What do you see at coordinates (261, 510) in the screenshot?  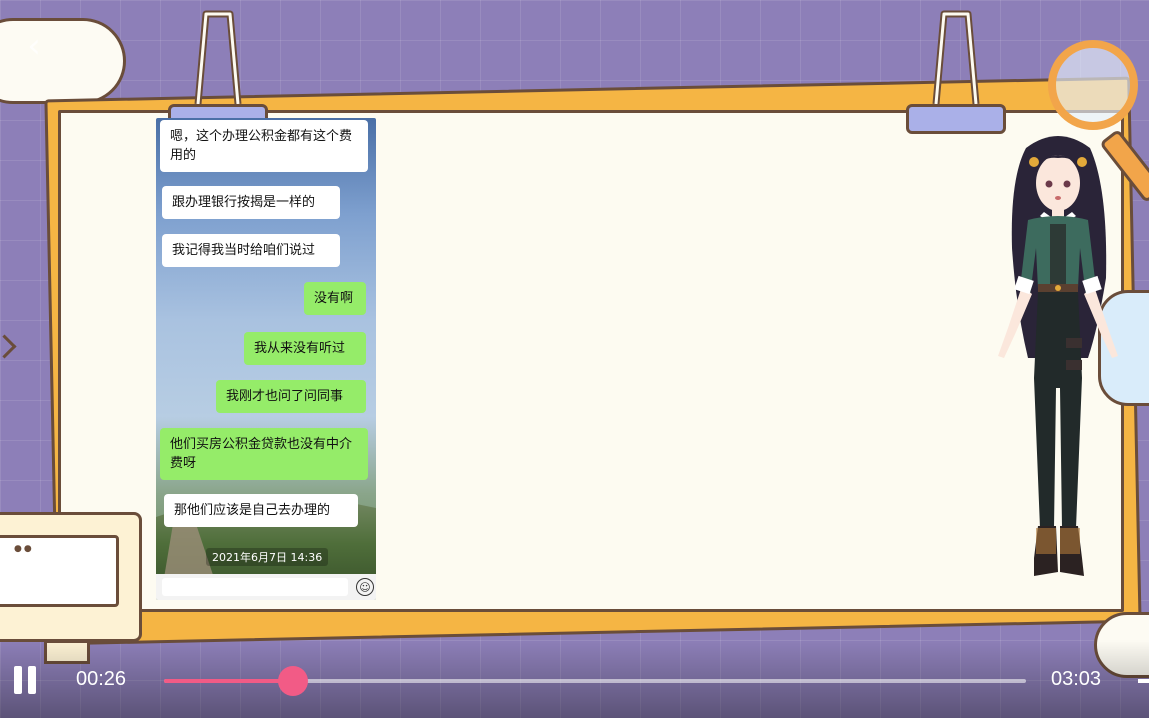 I see `chat-message-received: 那他们应该是自己去办理的` at bounding box center [261, 510].